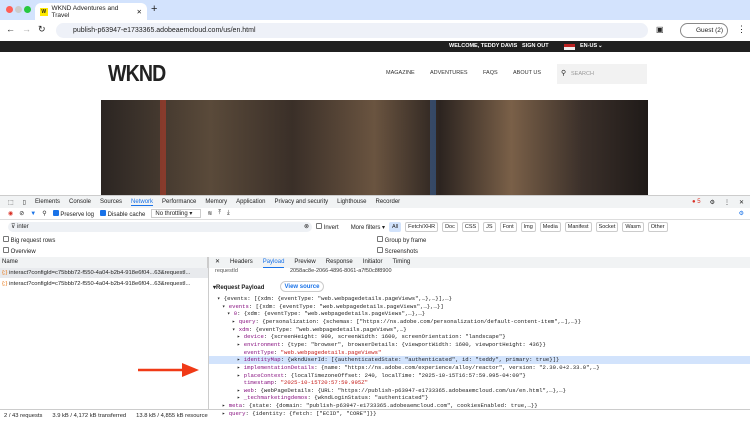  I want to click on new-tab-icon: +, so click(154, 9).